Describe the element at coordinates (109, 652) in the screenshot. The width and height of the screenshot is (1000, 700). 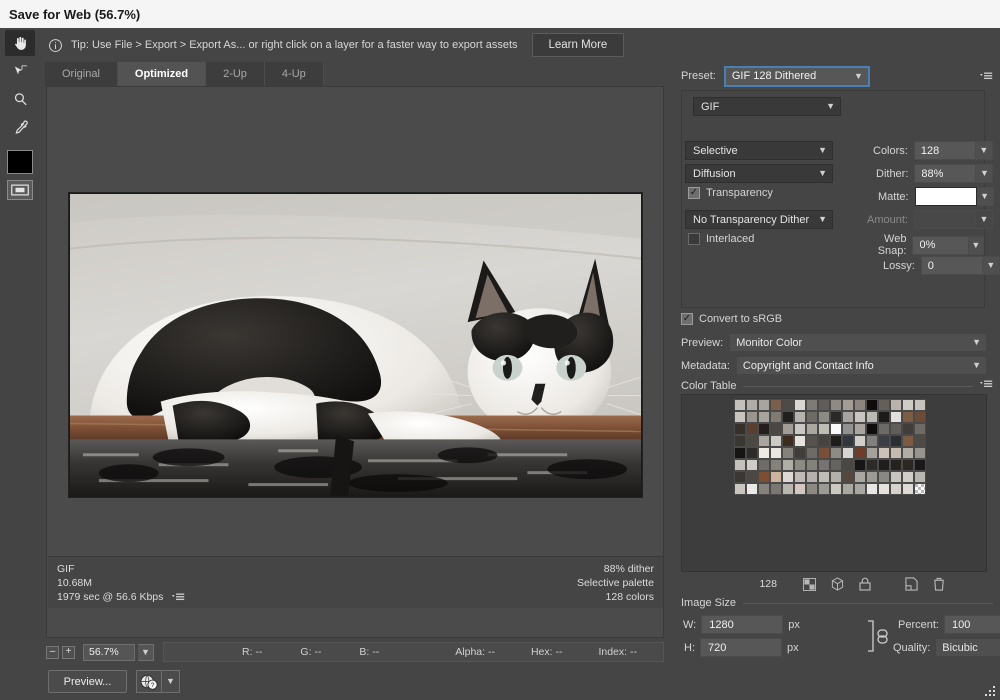
I see `zoom-level-input: 56.7%` at that location.